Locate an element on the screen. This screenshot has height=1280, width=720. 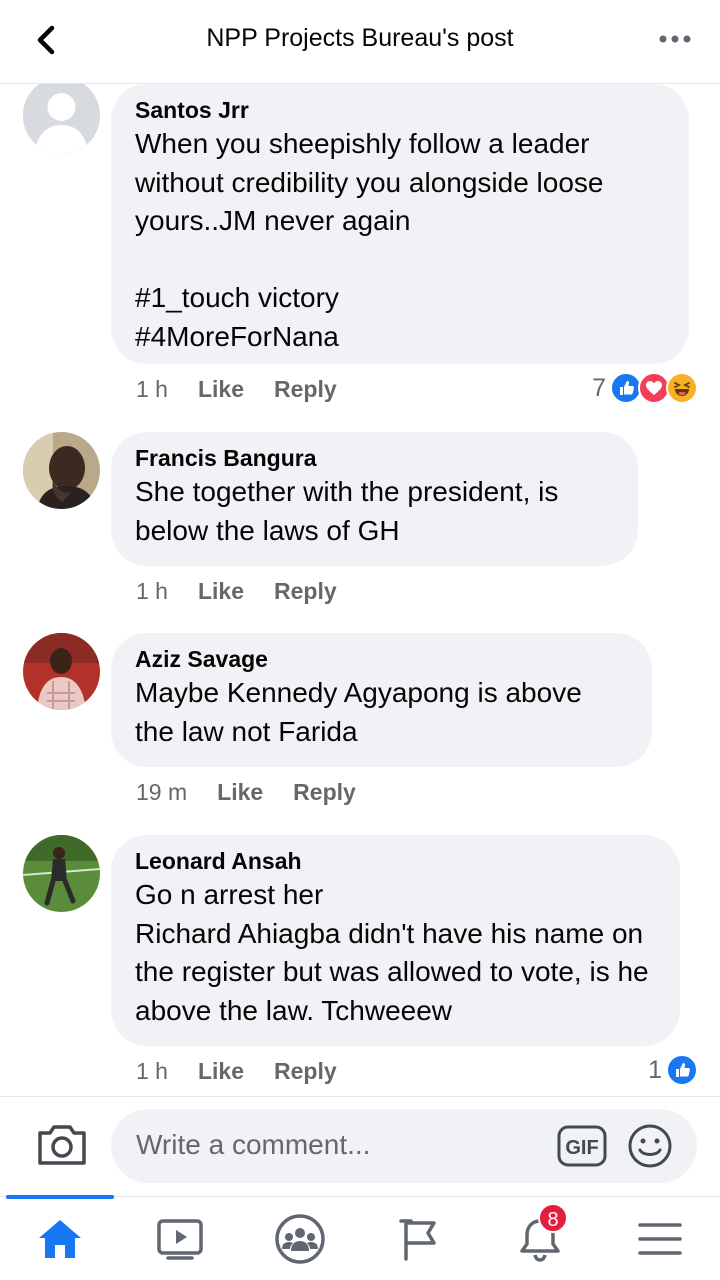
tab-menu is located at coordinates (660, 1239).